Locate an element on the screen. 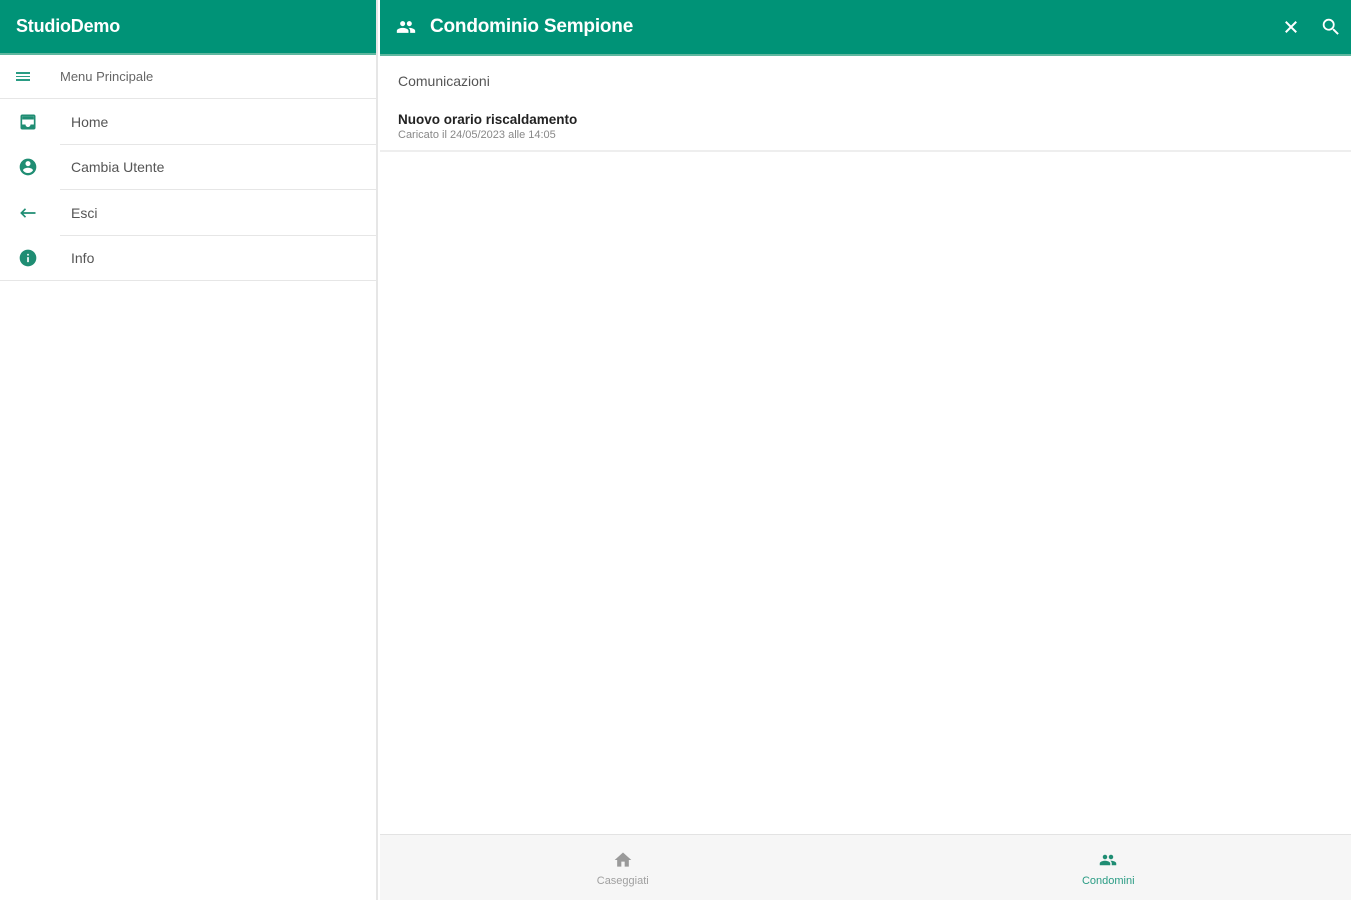 The width and height of the screenshot is (1351, 900). tab-label: Condomini is located at coordinates (1108, 880).